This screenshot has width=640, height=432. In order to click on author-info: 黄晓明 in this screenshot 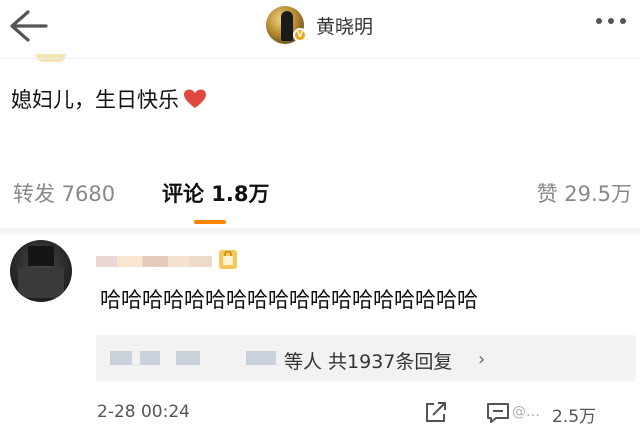, I will do `click(319, 25)`.